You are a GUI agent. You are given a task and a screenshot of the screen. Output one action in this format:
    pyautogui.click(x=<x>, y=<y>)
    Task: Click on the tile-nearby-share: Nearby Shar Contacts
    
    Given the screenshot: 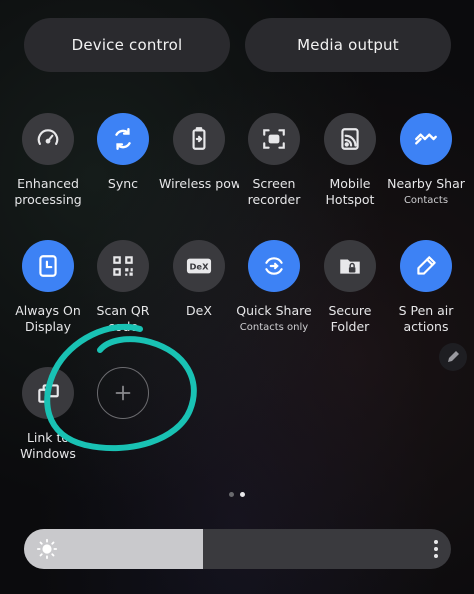 What is the action you would take?
    pyautogui.click(x=426, y=160)
    